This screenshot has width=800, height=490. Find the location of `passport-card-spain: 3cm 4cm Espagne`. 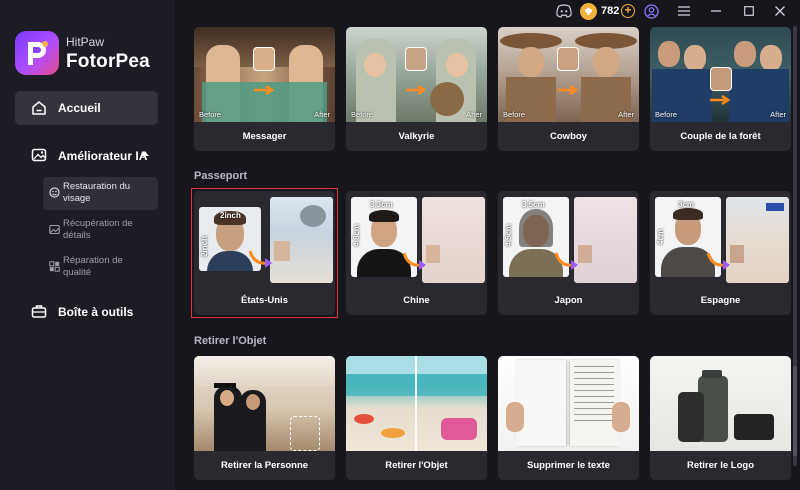

passport-card-spain: 3cm 4cm Espagne is located at coordinates (720, 253).